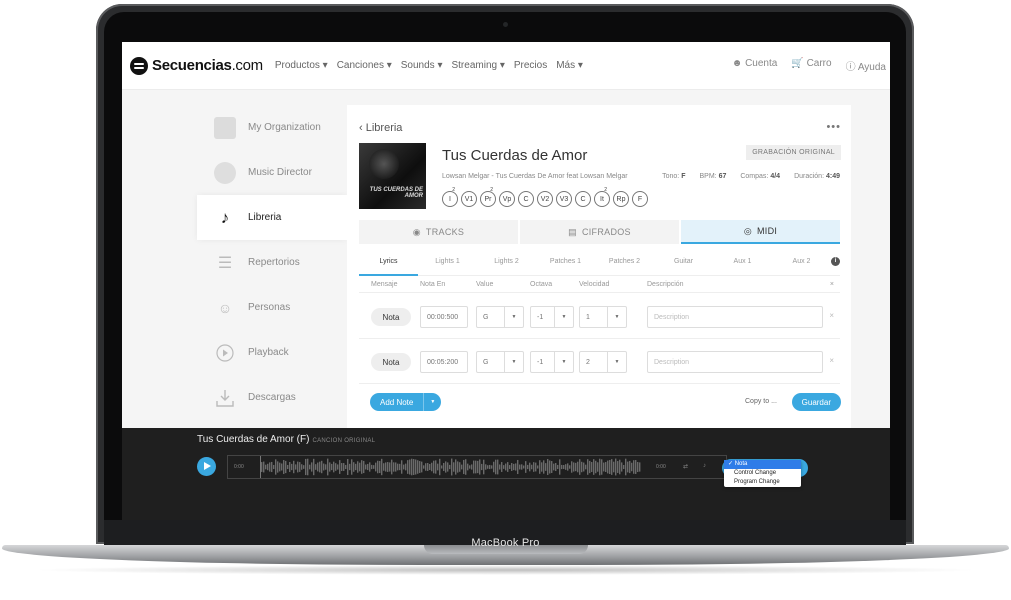 The image size is (1011, 600). Describe the element at coordinates (762, 482) in the screenshot. I see `menu-item-program-change: Program Change` at that location.